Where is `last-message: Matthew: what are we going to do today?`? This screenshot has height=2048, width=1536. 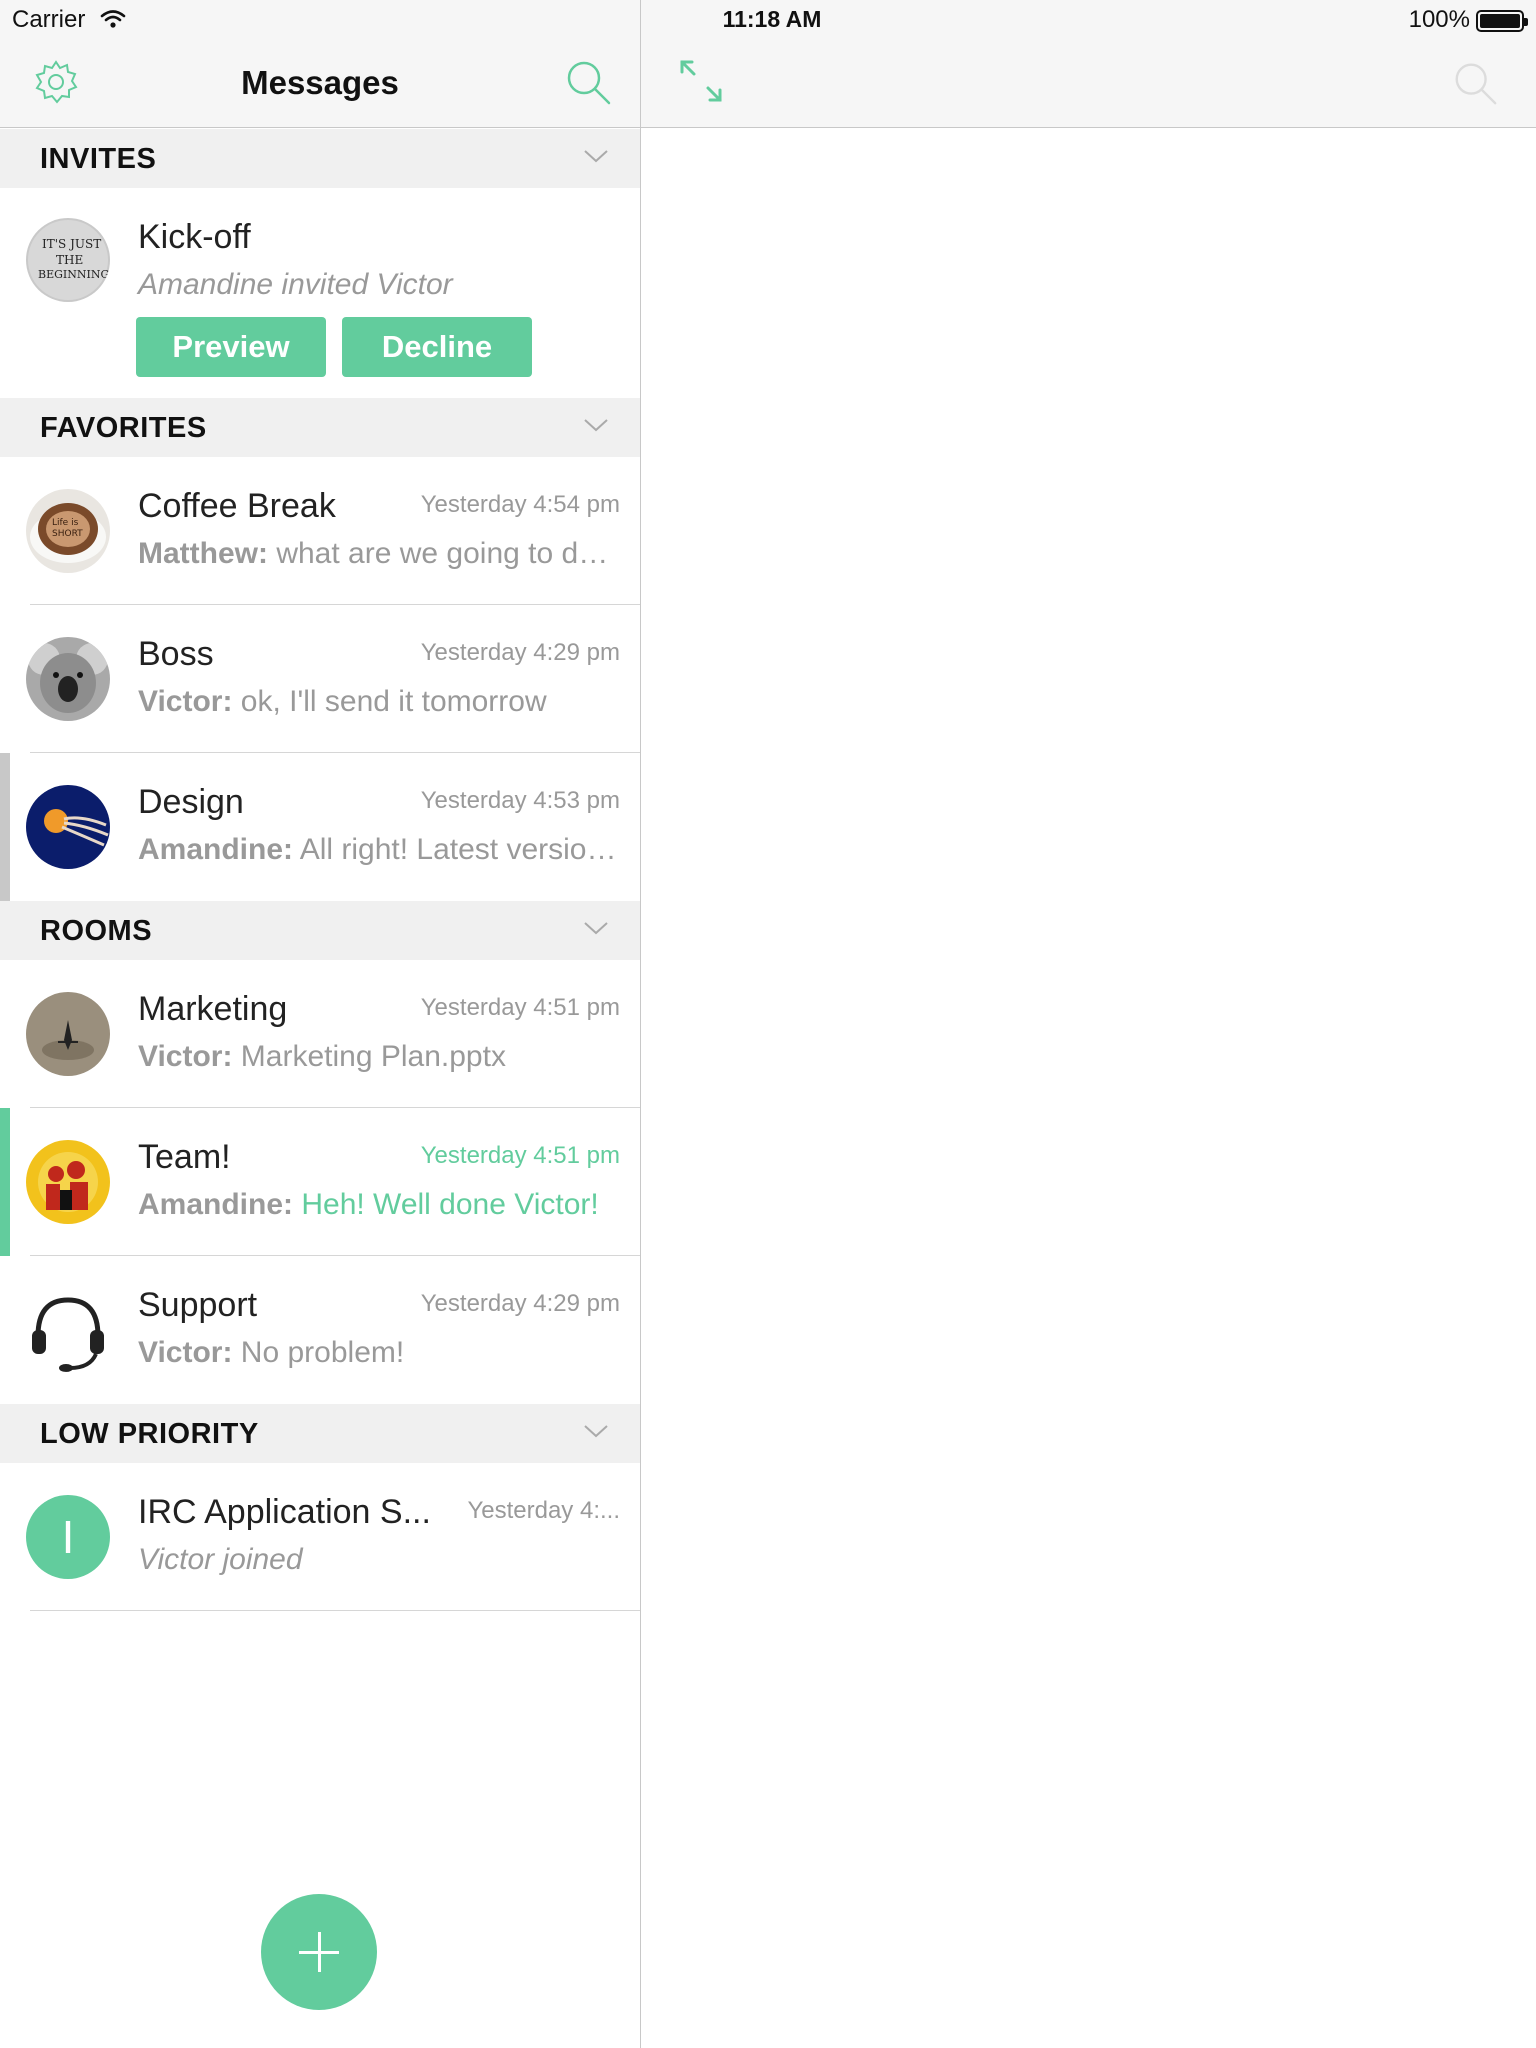
last-message: Matthew: what are we going to do today? is located at coordinates (379, 554).